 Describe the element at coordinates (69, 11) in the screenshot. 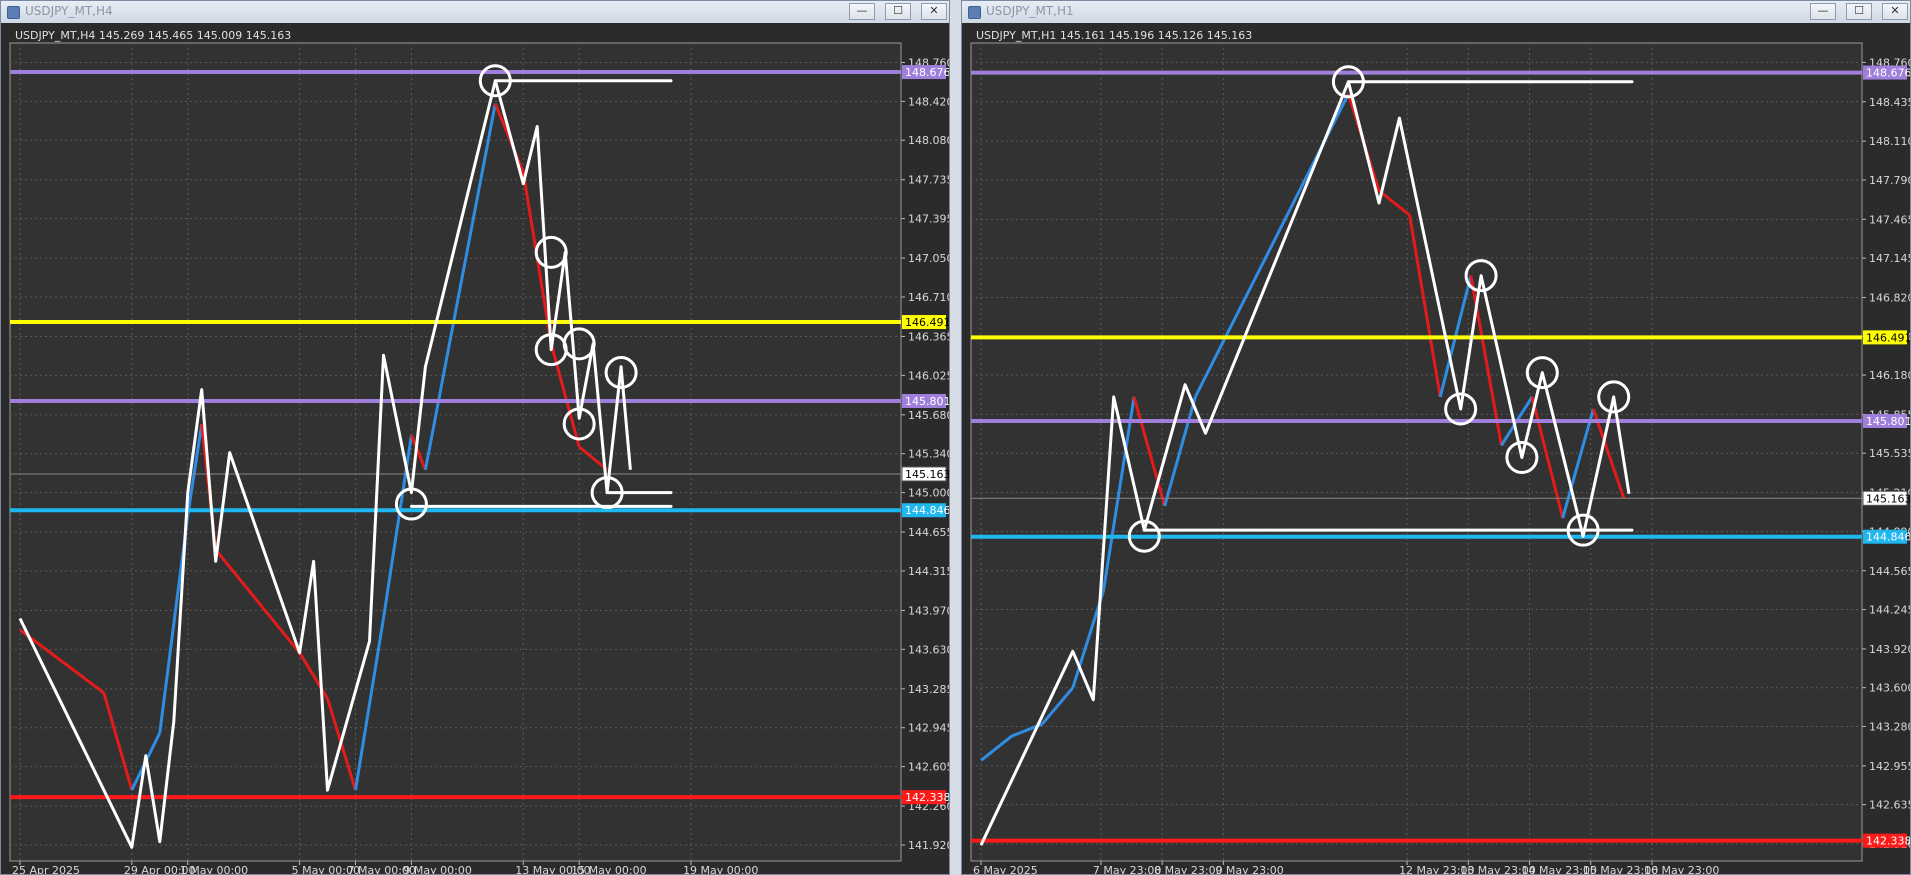

I see `window-title: USDJPY_MT,H4` at that location.